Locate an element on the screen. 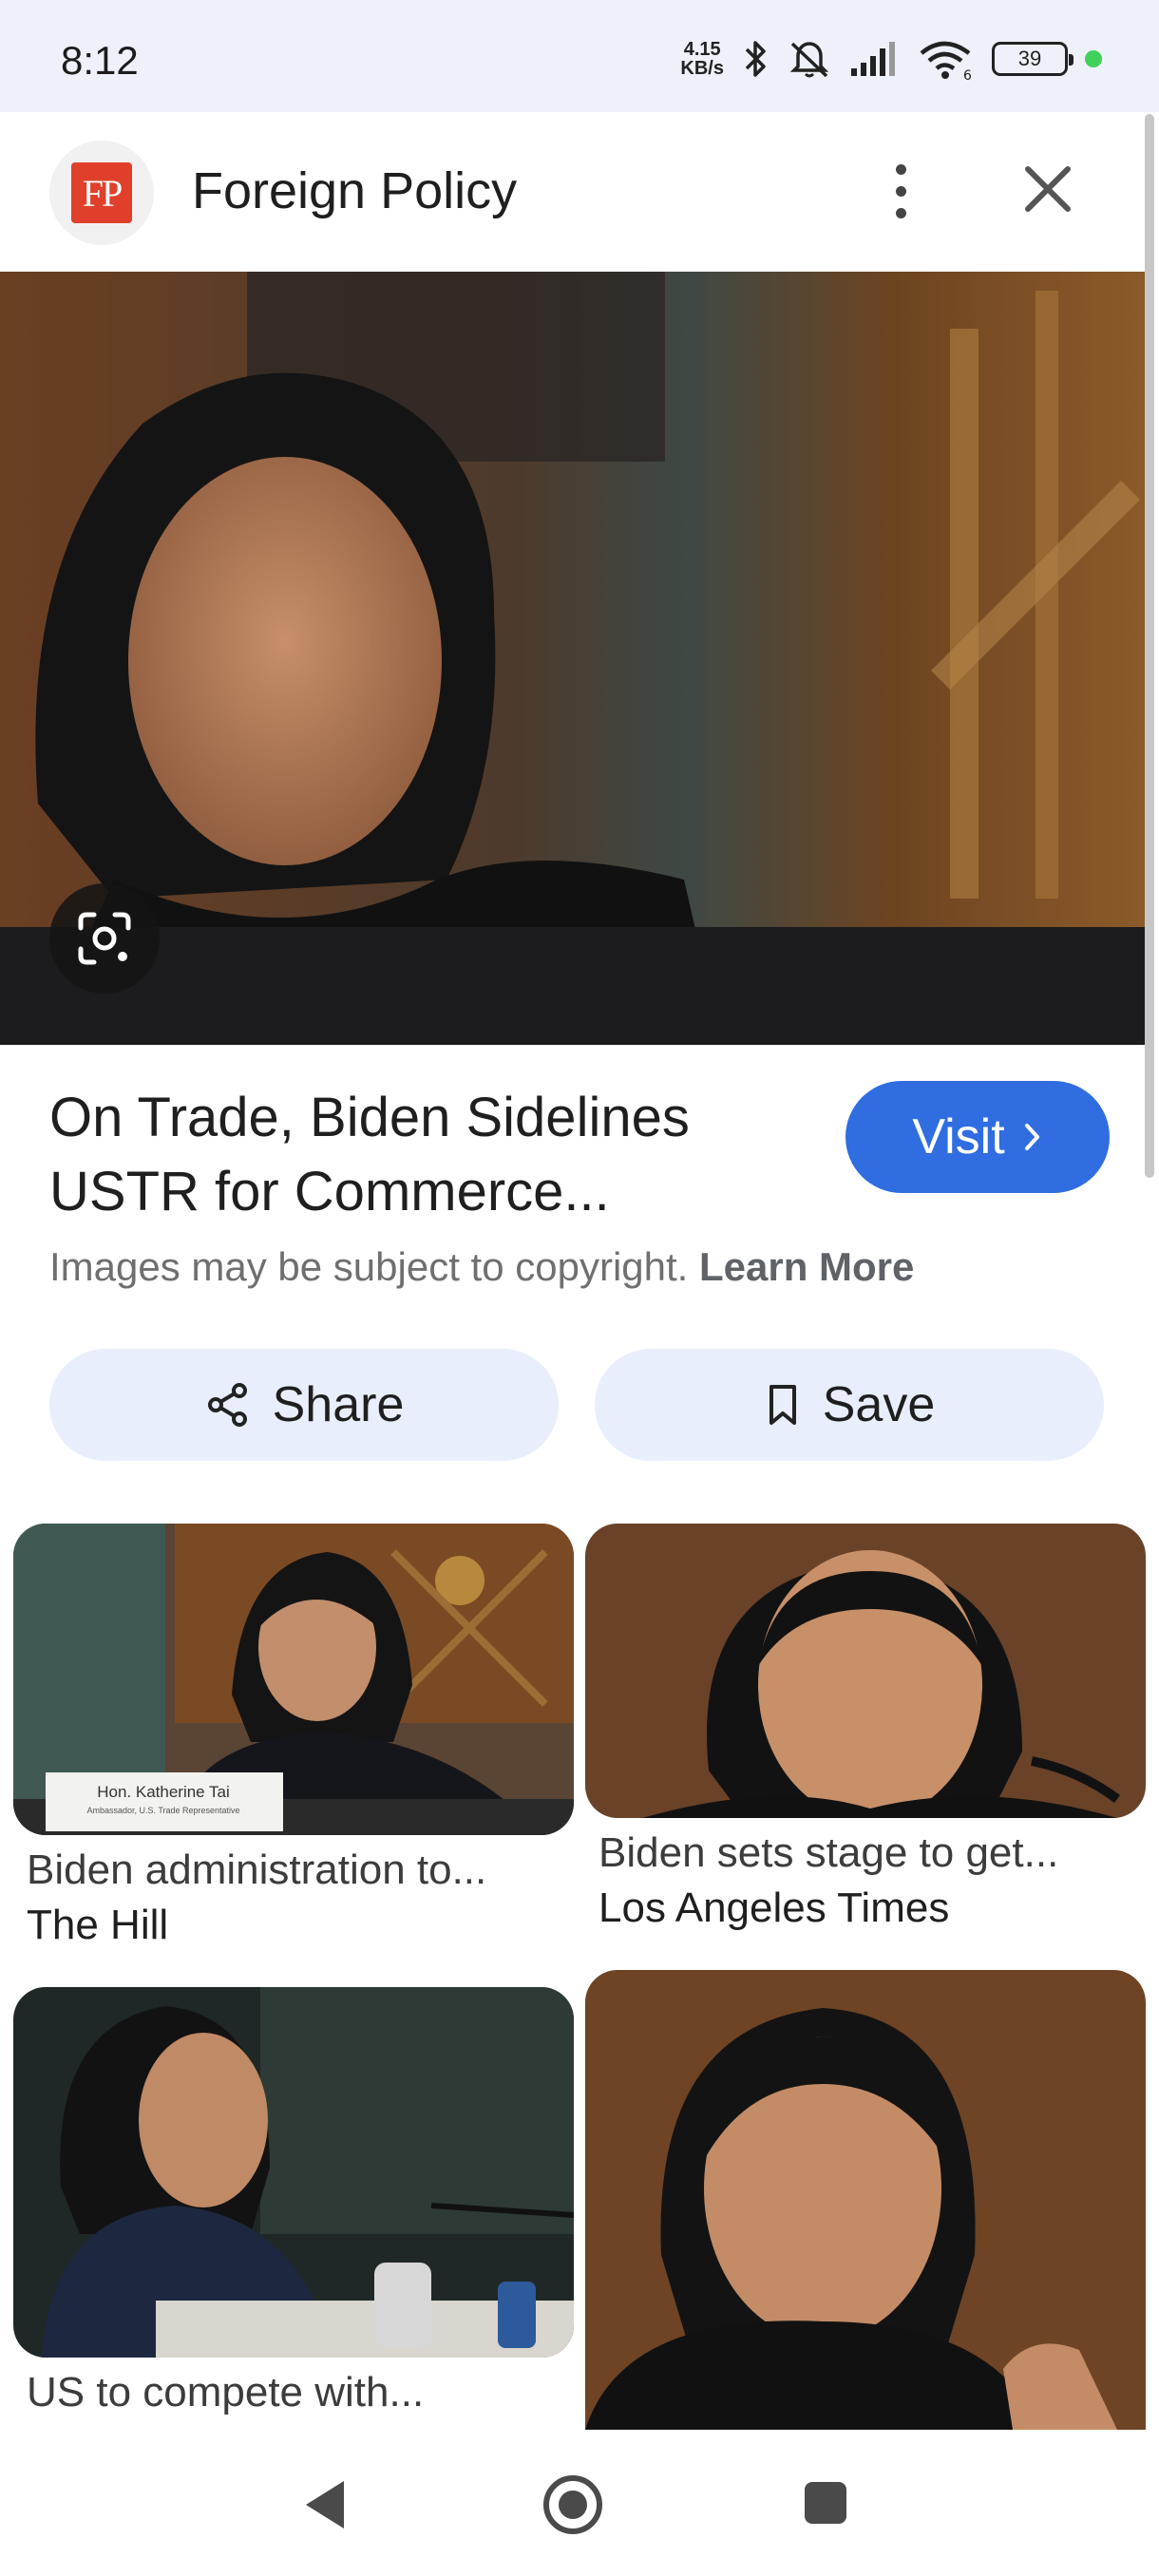  net-speed-unit: KB/s is located at coordinates (702, 68).